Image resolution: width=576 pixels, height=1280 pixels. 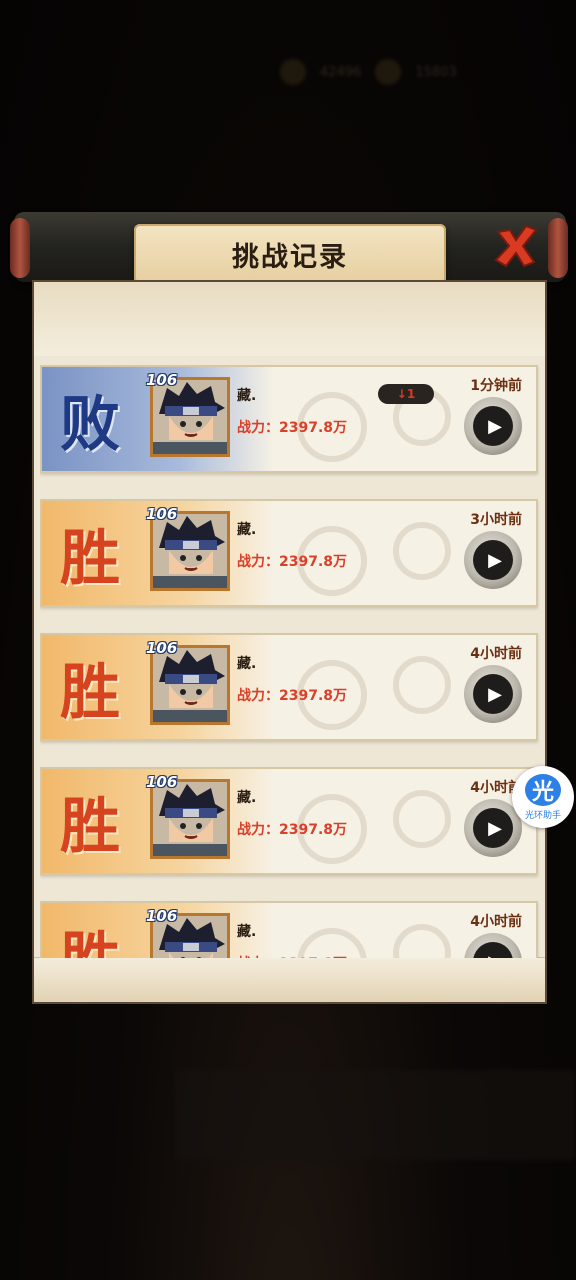 I want to click on record-time: 1分钟前, so click(x=496, y=386).